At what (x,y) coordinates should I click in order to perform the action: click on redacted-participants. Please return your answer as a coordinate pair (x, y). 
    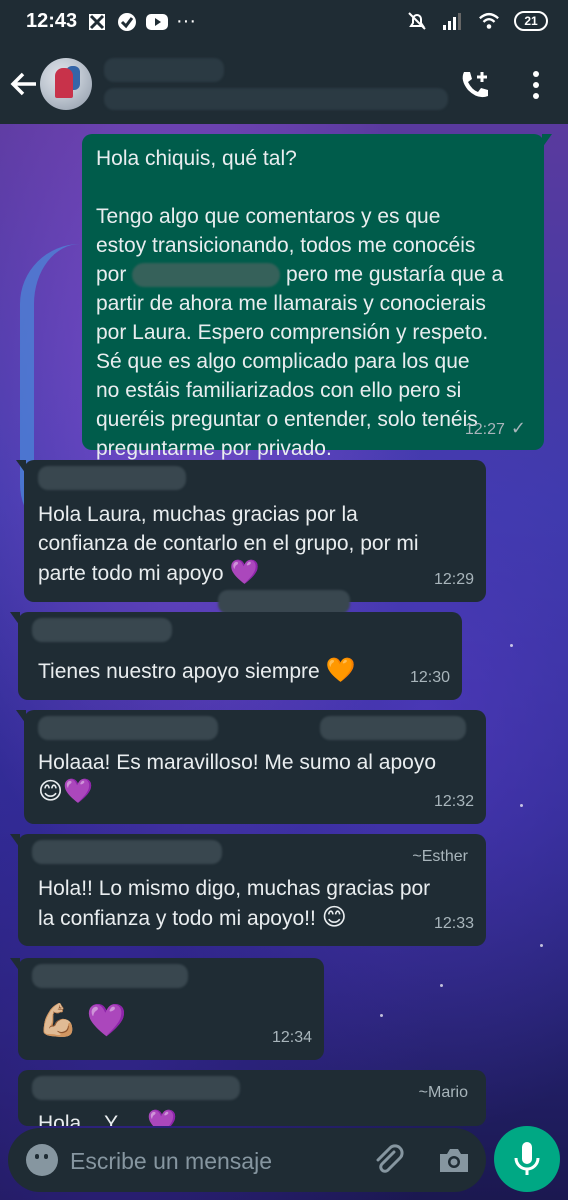
    Looking at the image, I should click on (276, 99).